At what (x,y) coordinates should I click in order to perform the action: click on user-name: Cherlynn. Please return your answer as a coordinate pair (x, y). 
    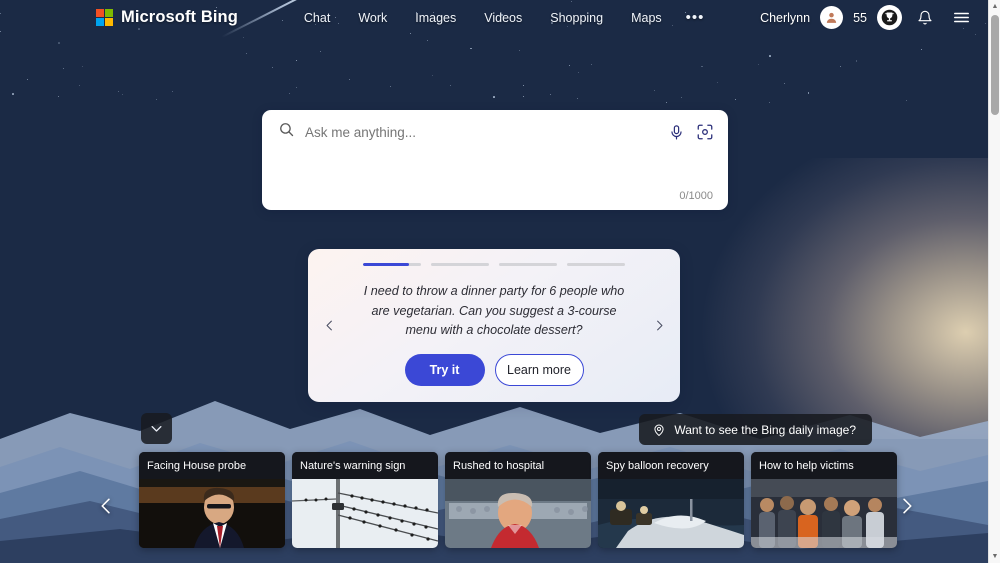
    Looking at the image, I should click on (785, 17).